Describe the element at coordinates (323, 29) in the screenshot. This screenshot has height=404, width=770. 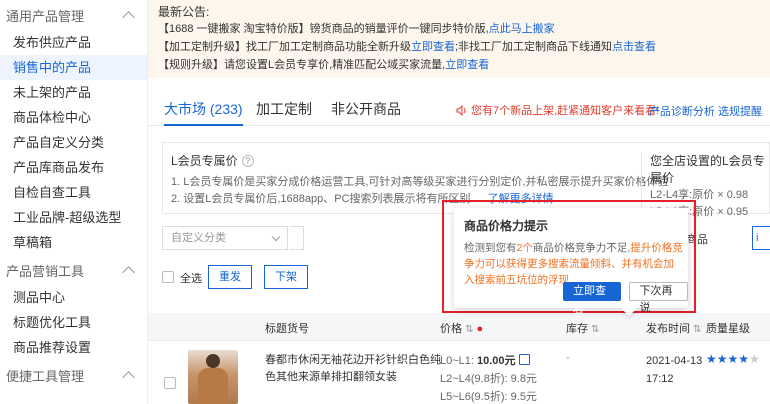
I see `notice-text: 【1688 一键搬家 淘宝特价版】镑货商品的销量评价一键同步特价版,` at that location.